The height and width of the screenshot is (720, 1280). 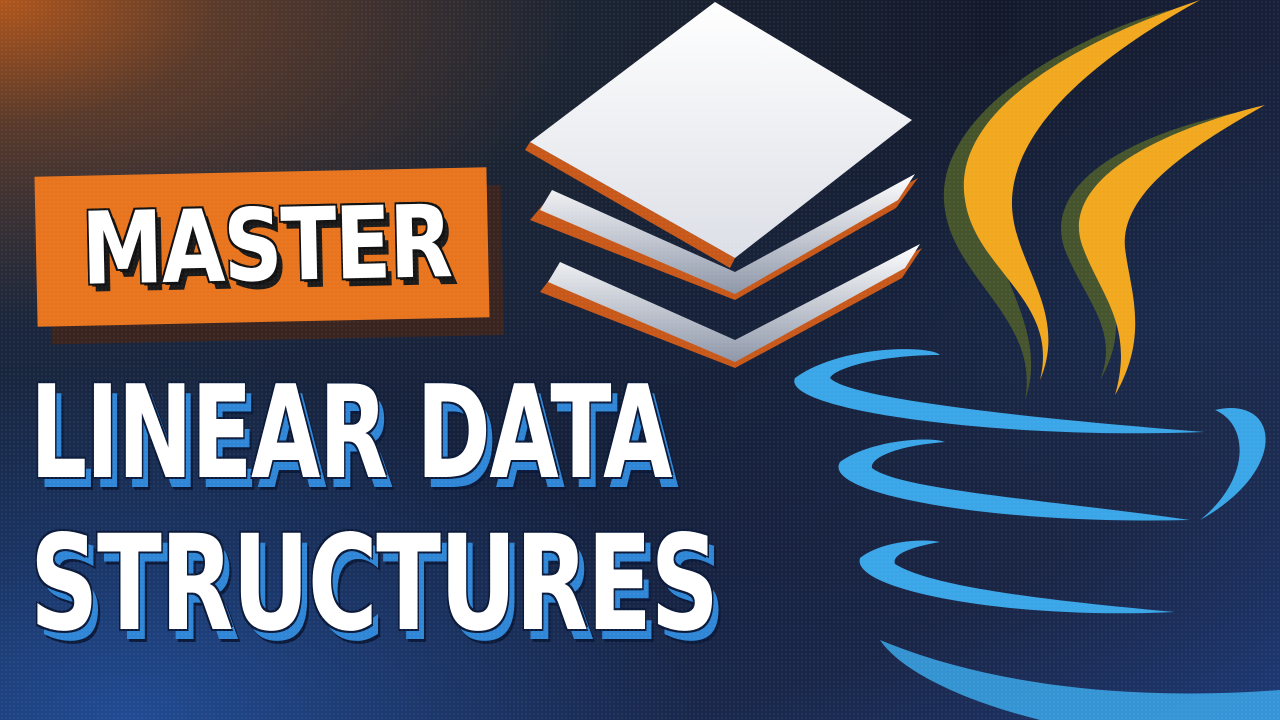 What do you see at coordinates (374, 584) in the screenshot?
I see `headline-line-2: STRUCTURES` at bounding box center [374, 584].